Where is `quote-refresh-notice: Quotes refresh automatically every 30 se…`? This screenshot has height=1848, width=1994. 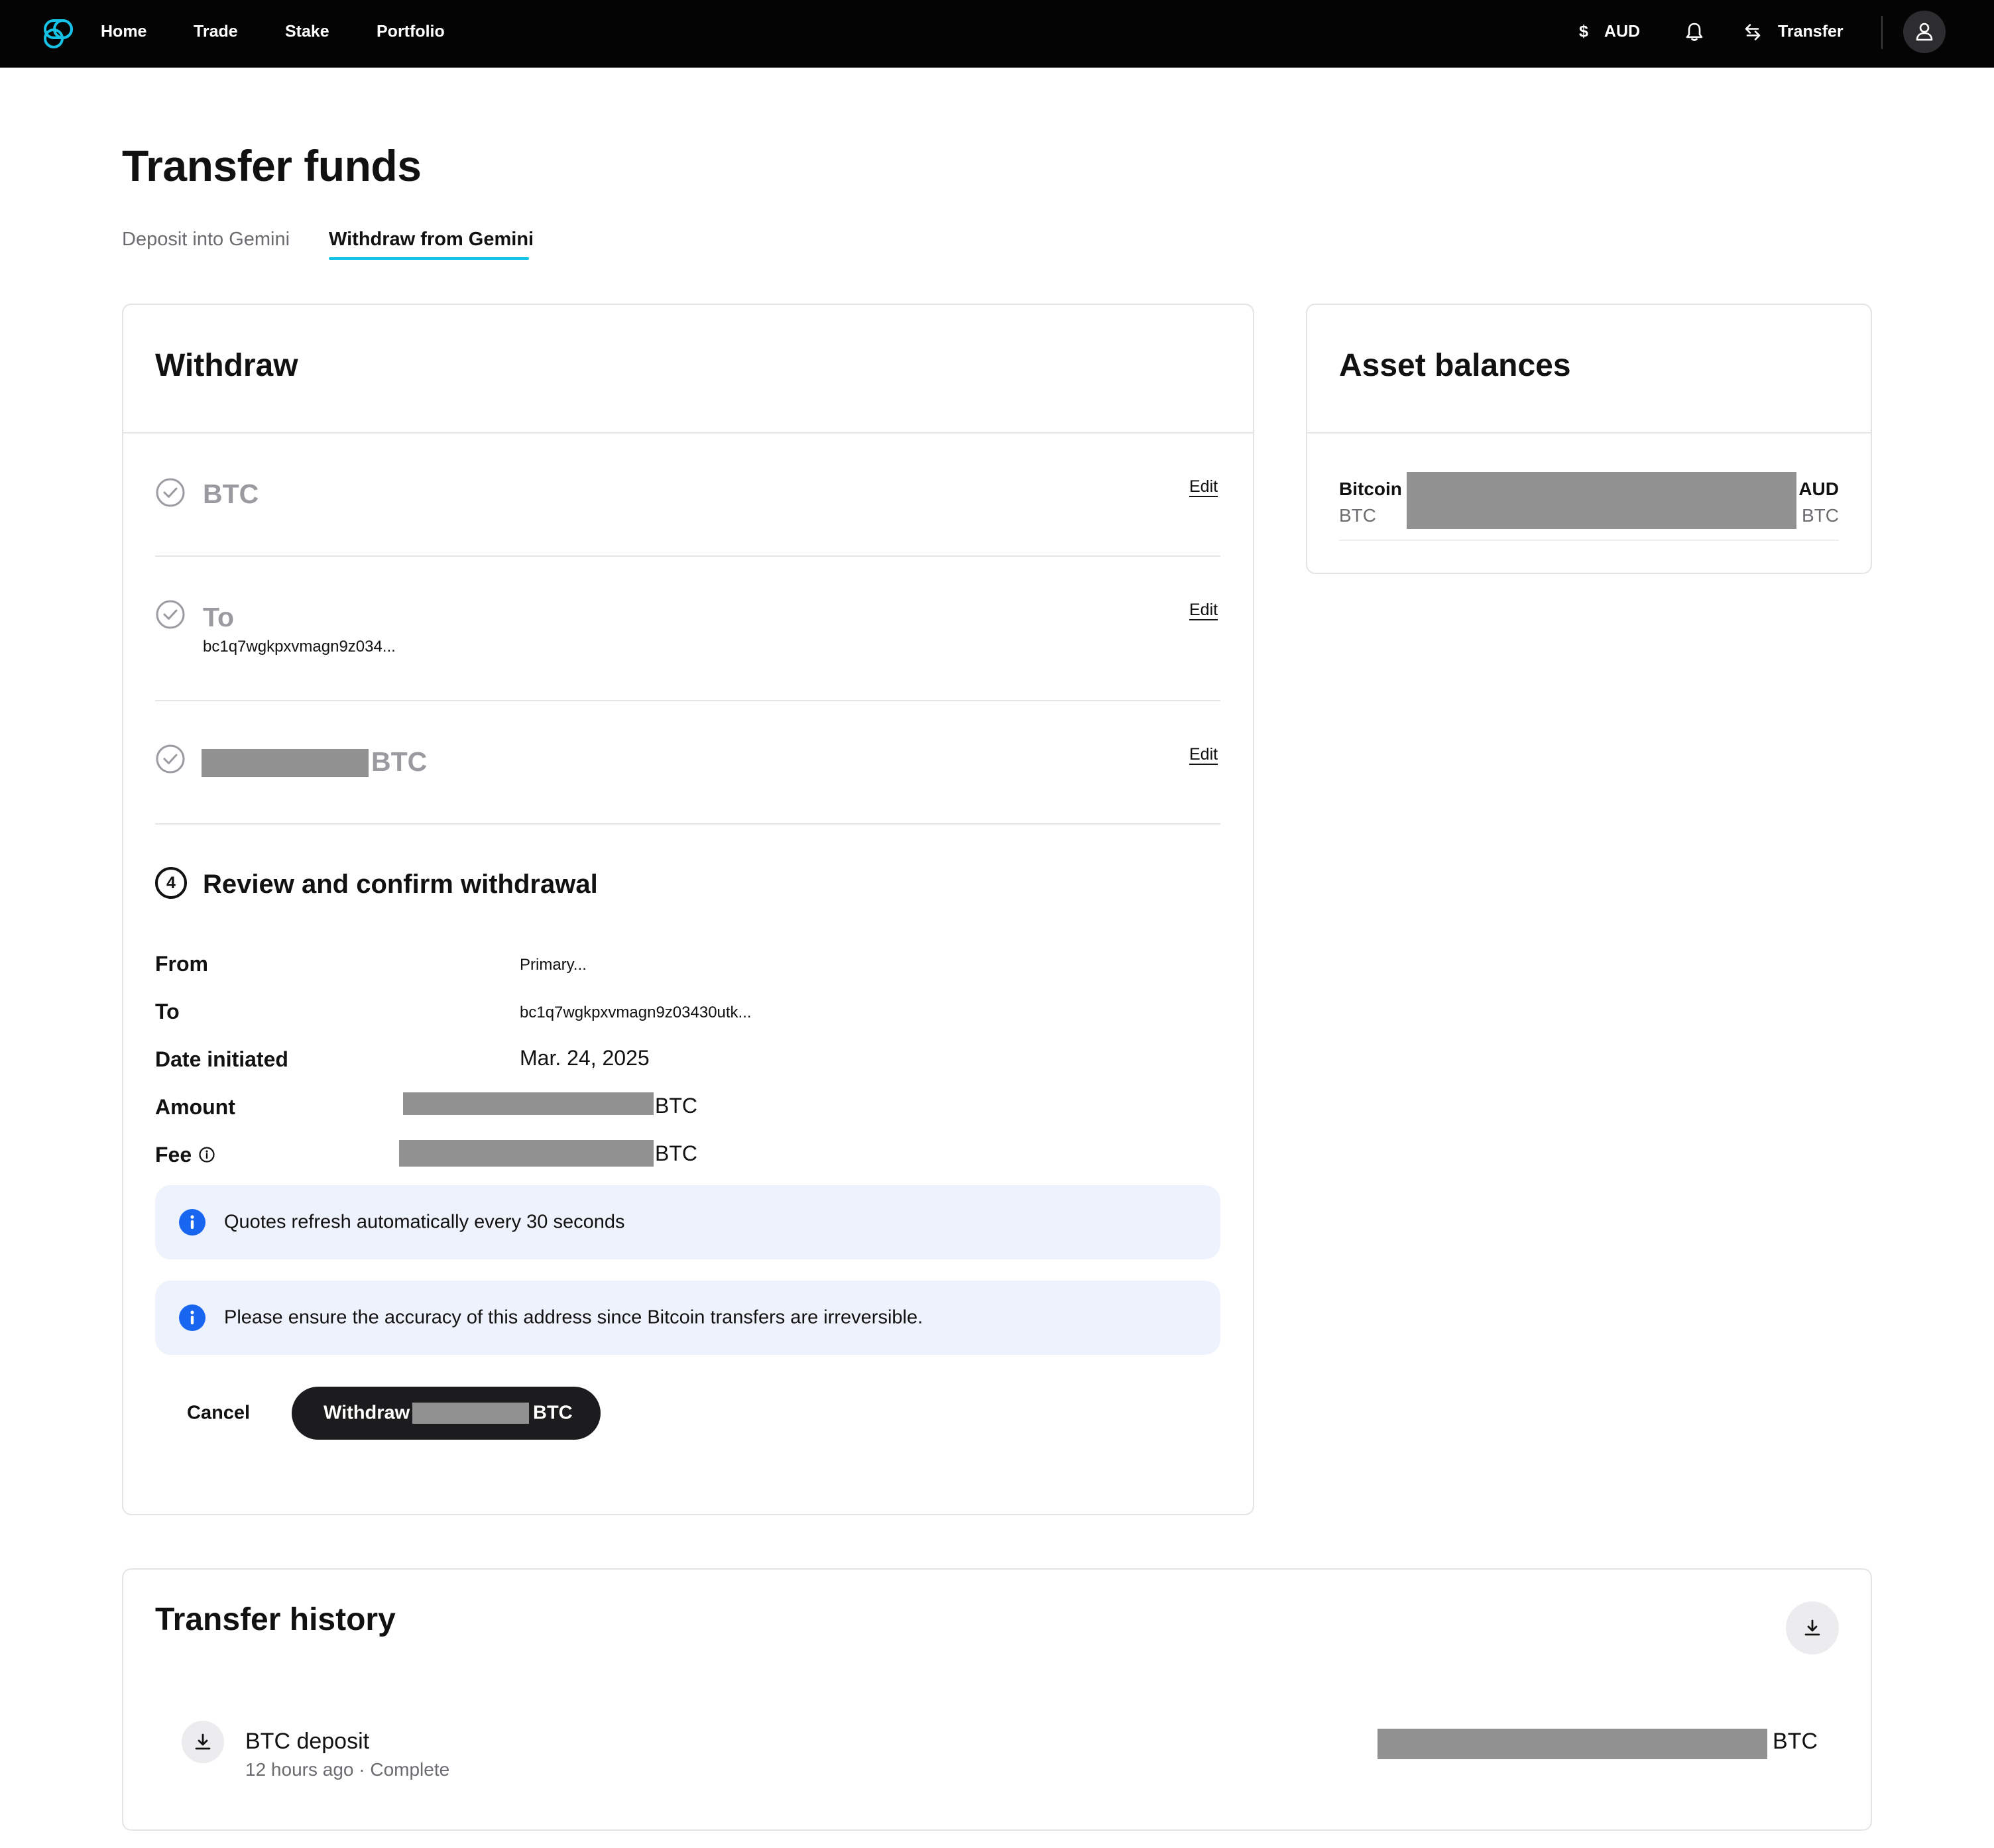 quote-refresh-notice: Quotes refresh automatically every 30 se… is located at coordinates (687, 1222).